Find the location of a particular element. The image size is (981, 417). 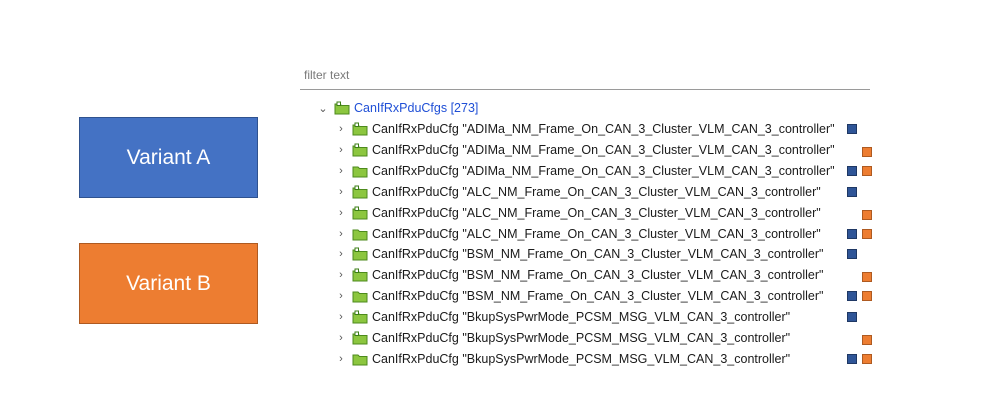

variant-a-label: Variant A is located at coordinates (168, 157).